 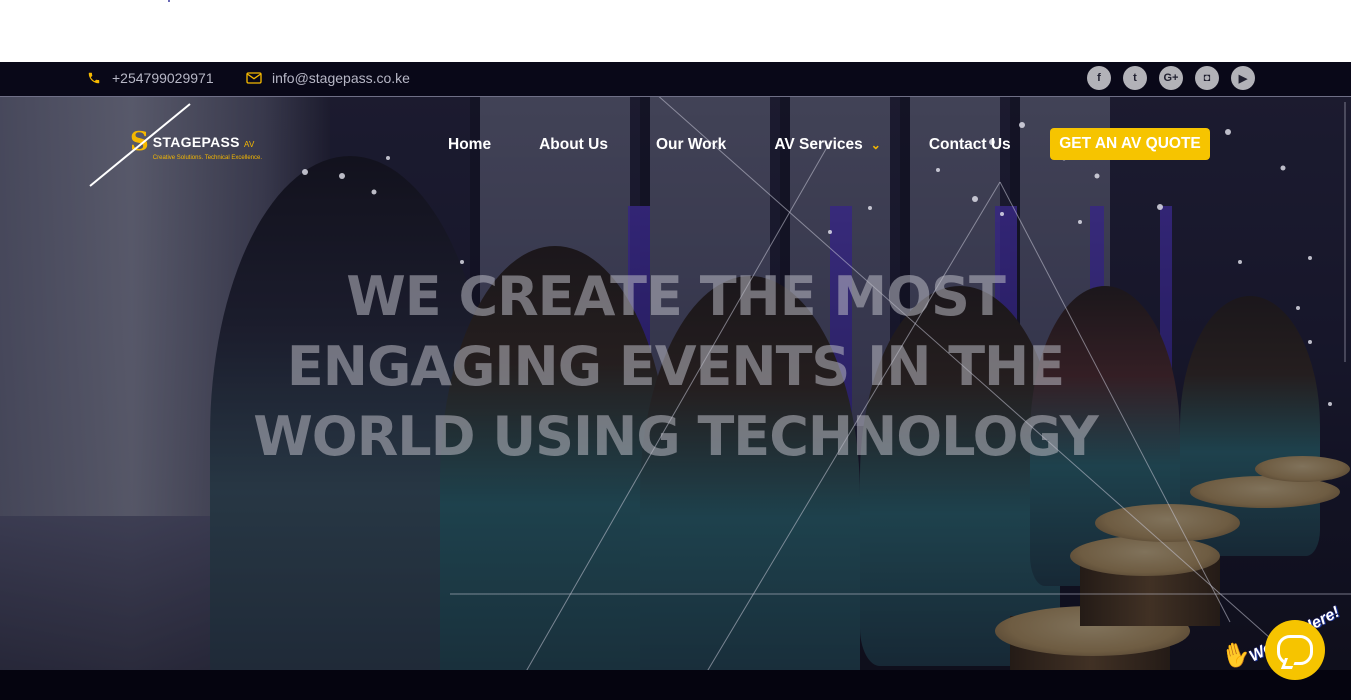 What do you see at coordinates (1135, 78) in the screenshot?
I see `twitter-icon: t` at bounding box center [1135, 78].